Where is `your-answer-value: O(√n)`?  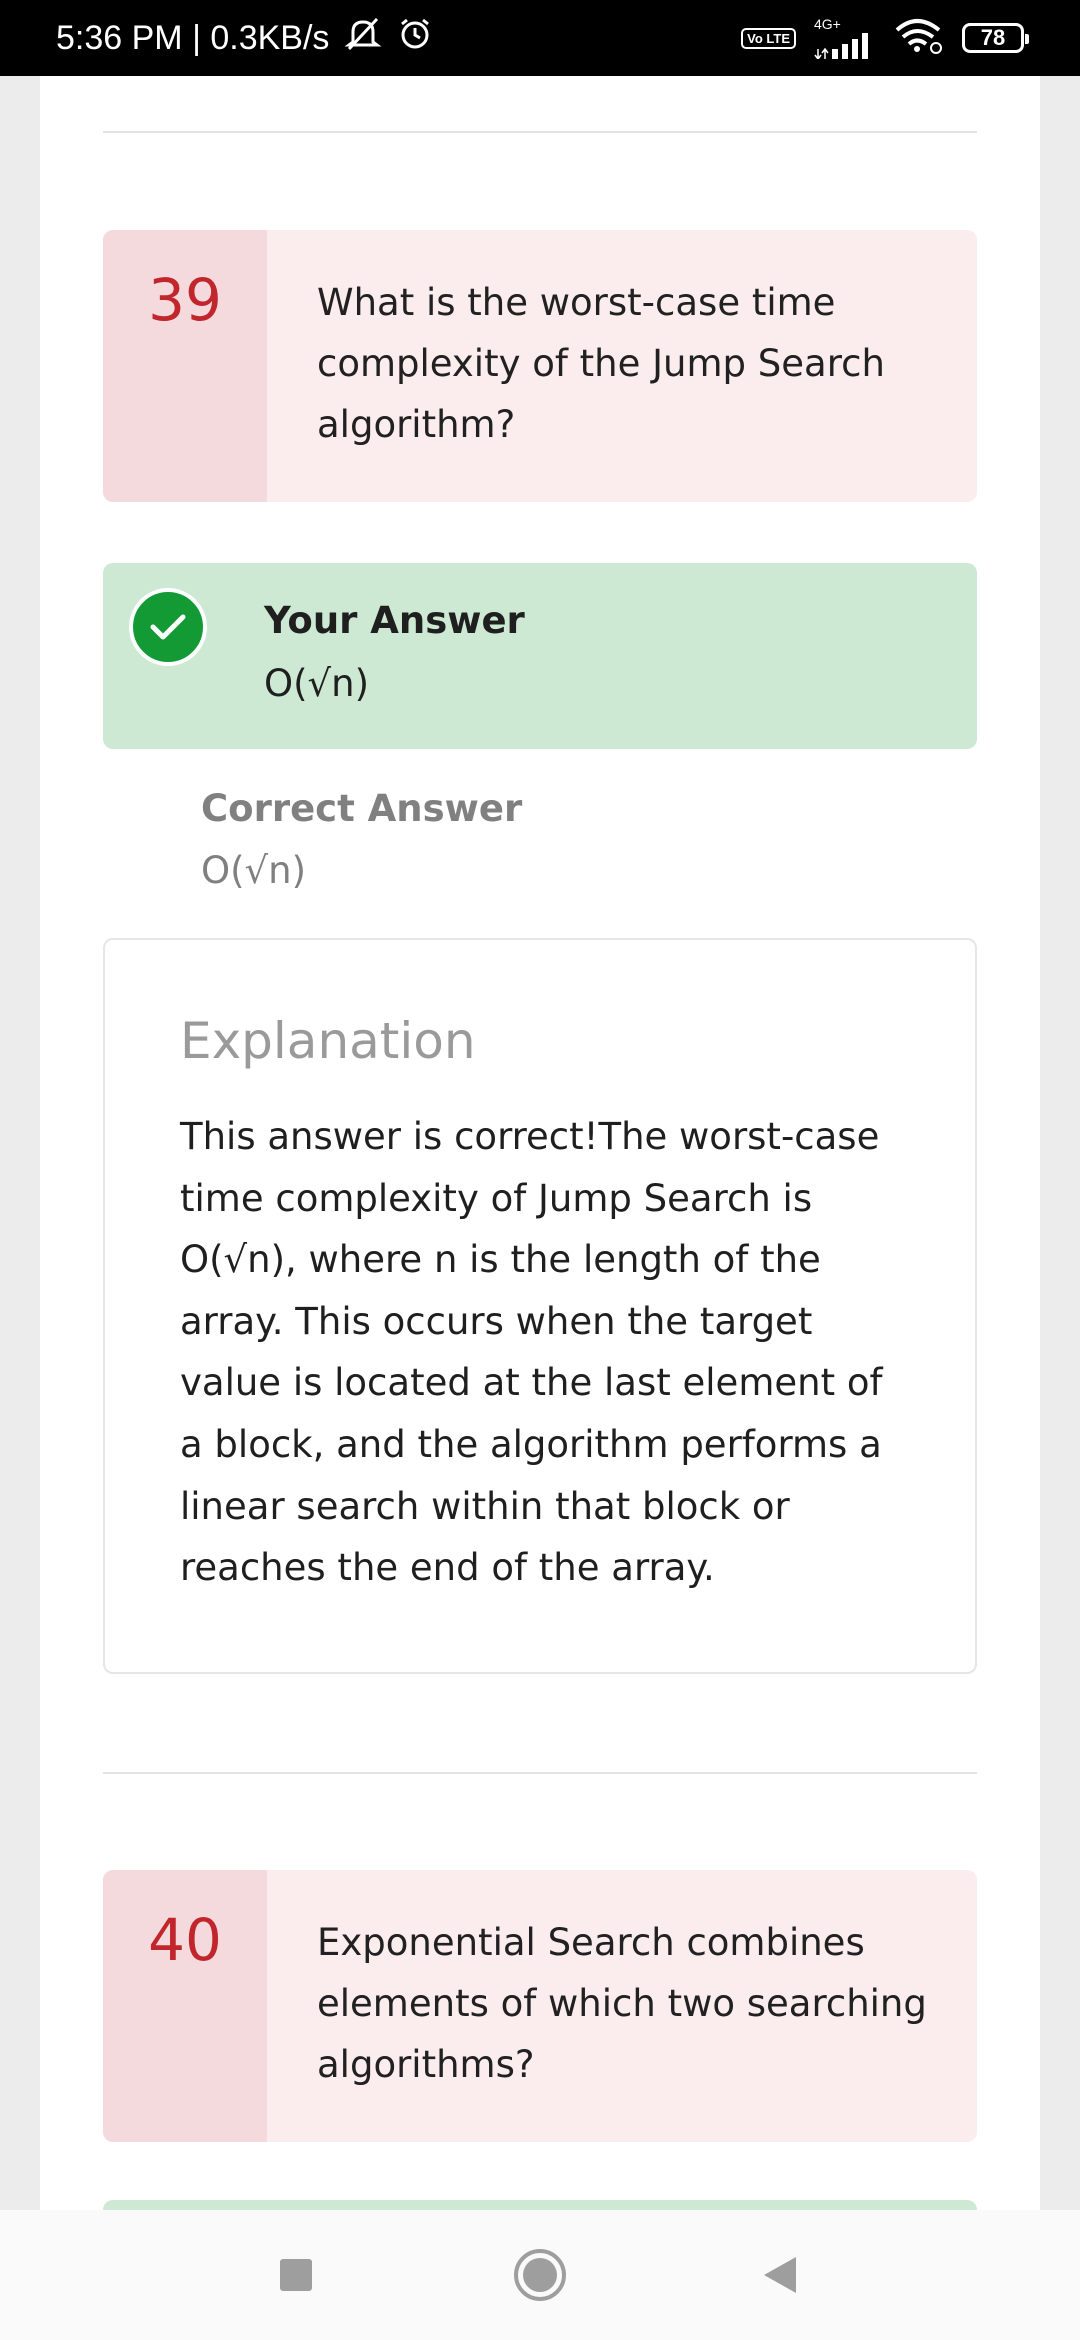 your-answer-value: O(√n) is located at coordinates (317, 683).